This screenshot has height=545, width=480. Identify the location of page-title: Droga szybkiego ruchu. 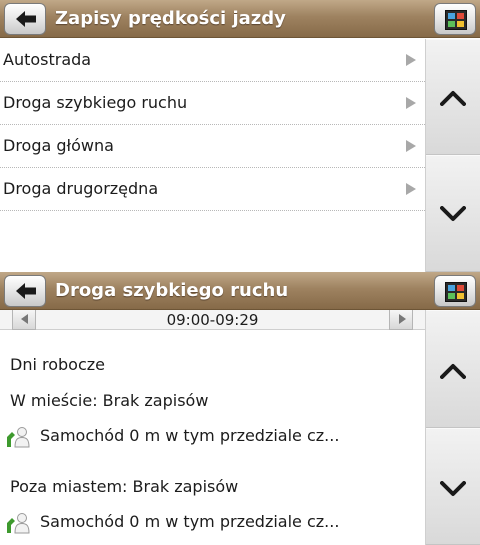
(172, 290).